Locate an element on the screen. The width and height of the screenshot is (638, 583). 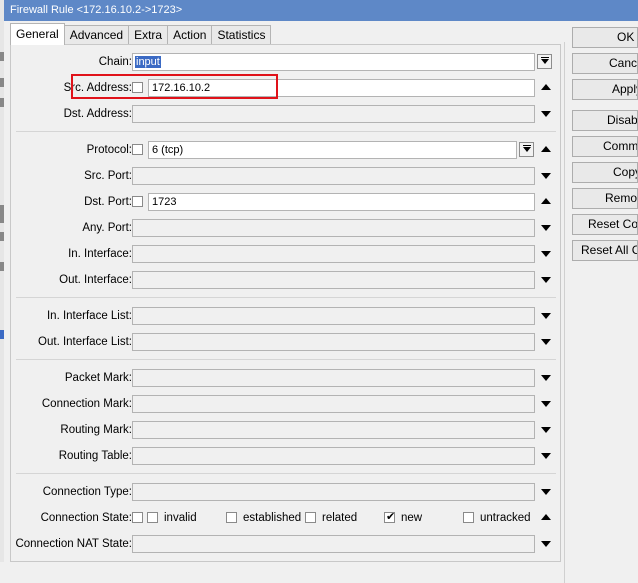
out-interface-expand-icon is located at coordinates (546, 280).